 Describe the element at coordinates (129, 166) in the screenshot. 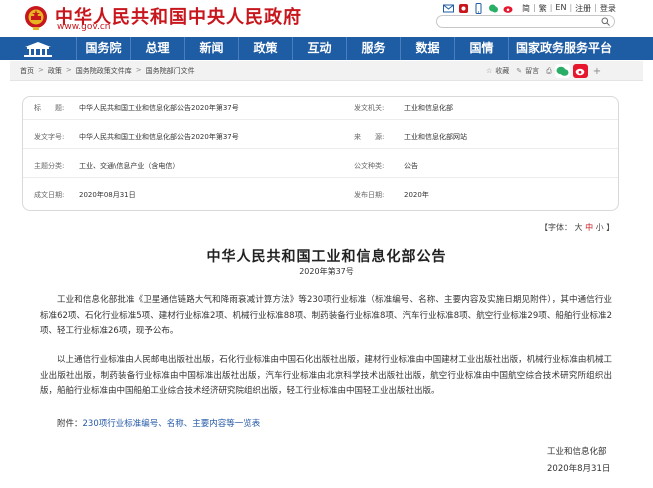

I see `topic-value: 工业、交通\信息产业（含电信）` at that location.